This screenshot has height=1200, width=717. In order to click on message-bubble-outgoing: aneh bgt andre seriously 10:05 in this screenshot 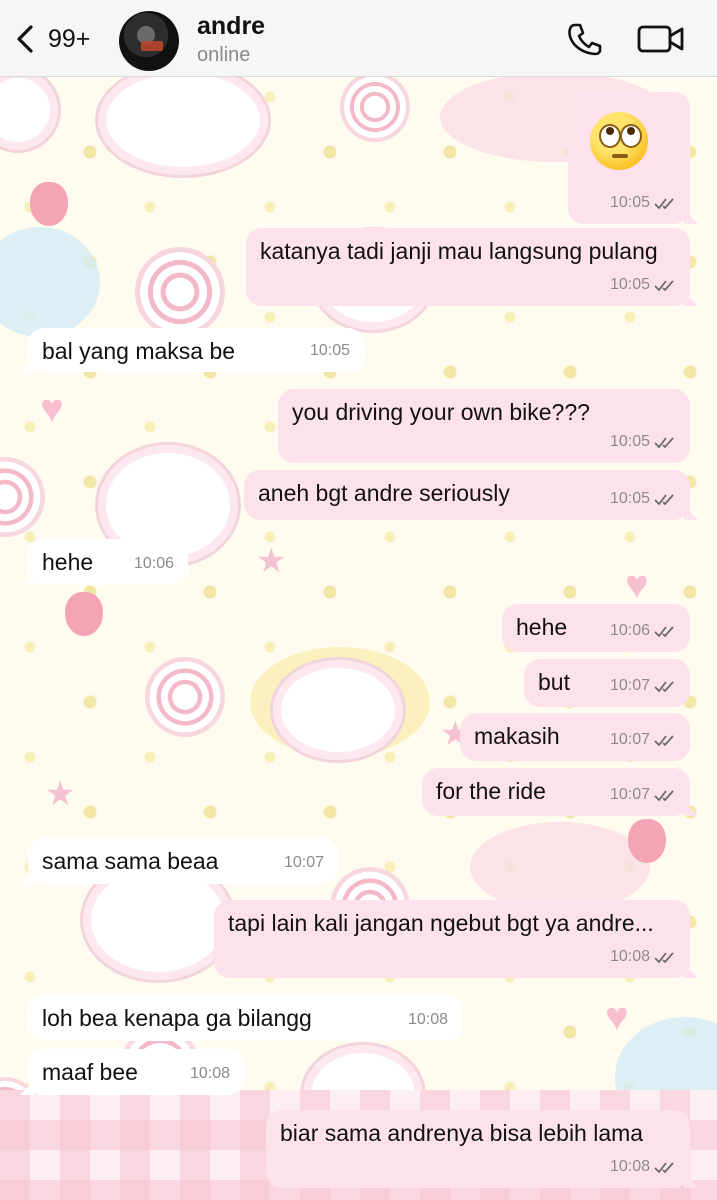, I will do `click(471, 495)`.